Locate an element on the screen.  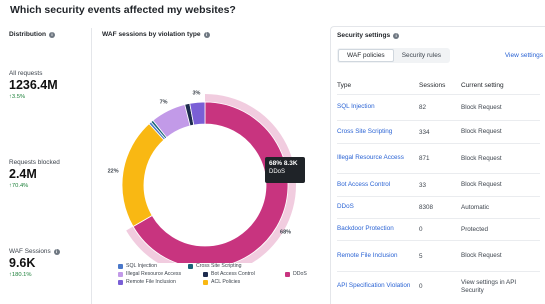
legend-item-ddos: DDoS is located at coordinates (296, 274).